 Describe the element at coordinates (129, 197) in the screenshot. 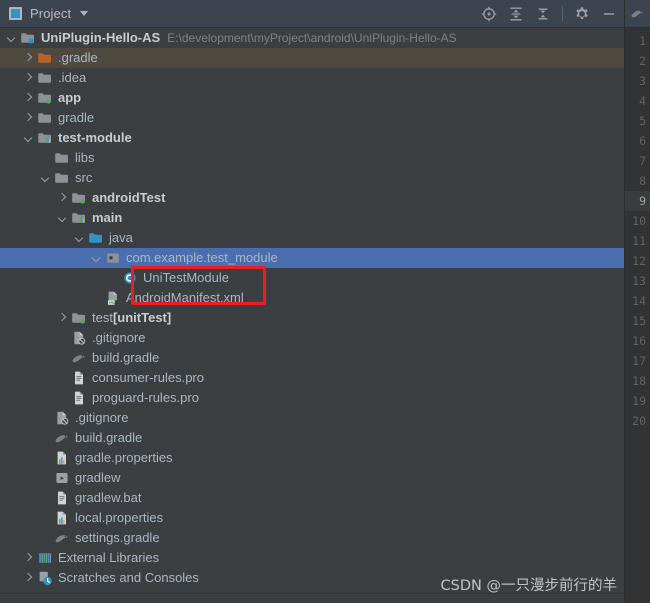

I see `tree-row-label: androidTest` at that location.